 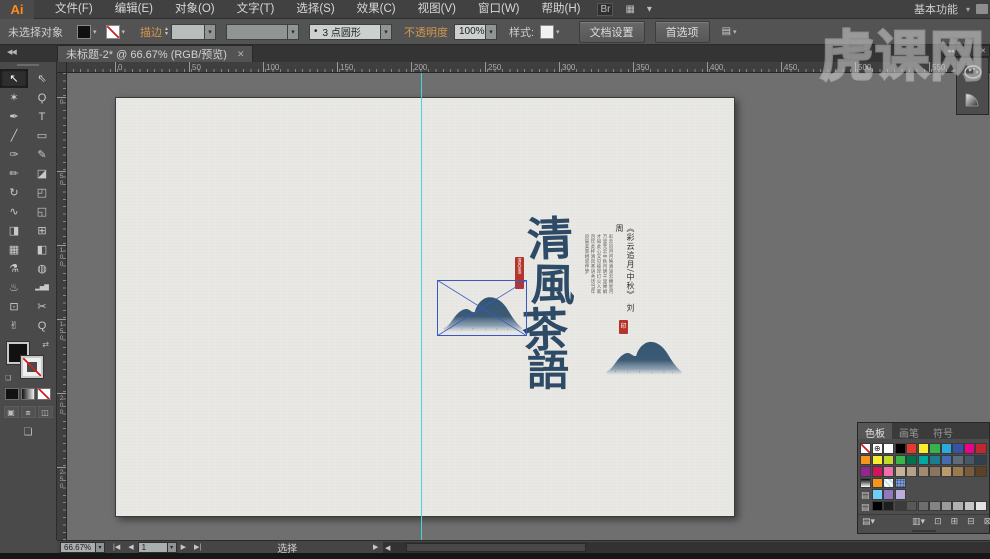 I want to click on default-fill-stroke-icon: ❏, so click(x=8, y=378).